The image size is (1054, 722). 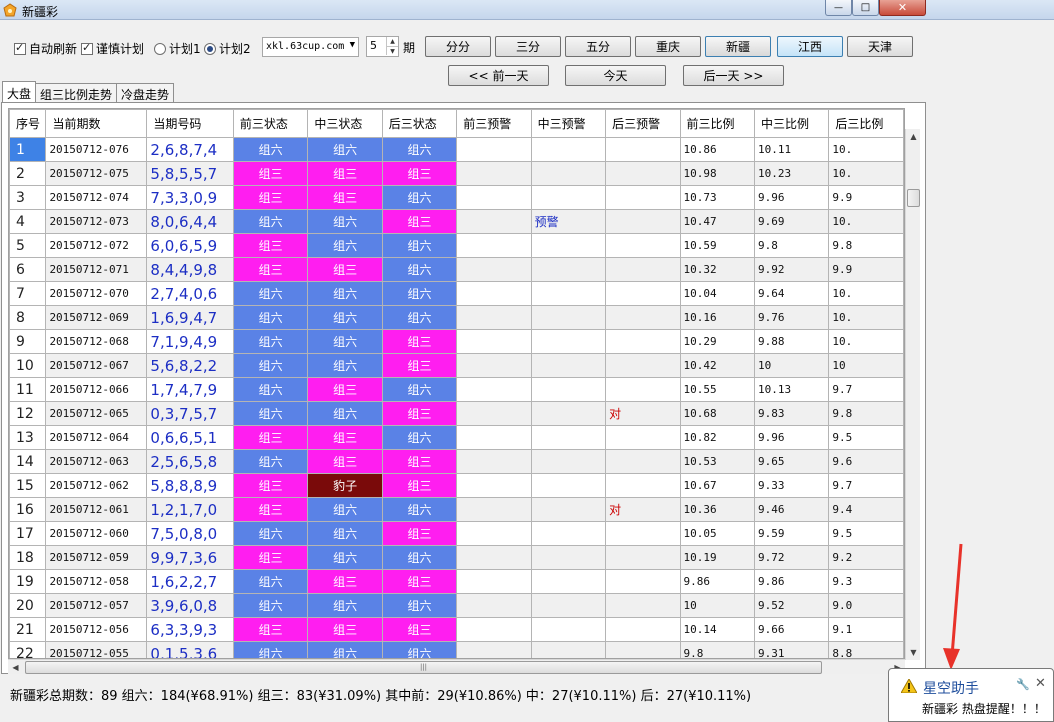 What do you see at coordinates (880, 46) in the screenshot?
I see `region-button-tianjin: 天津` at bounding box center [880, 46].